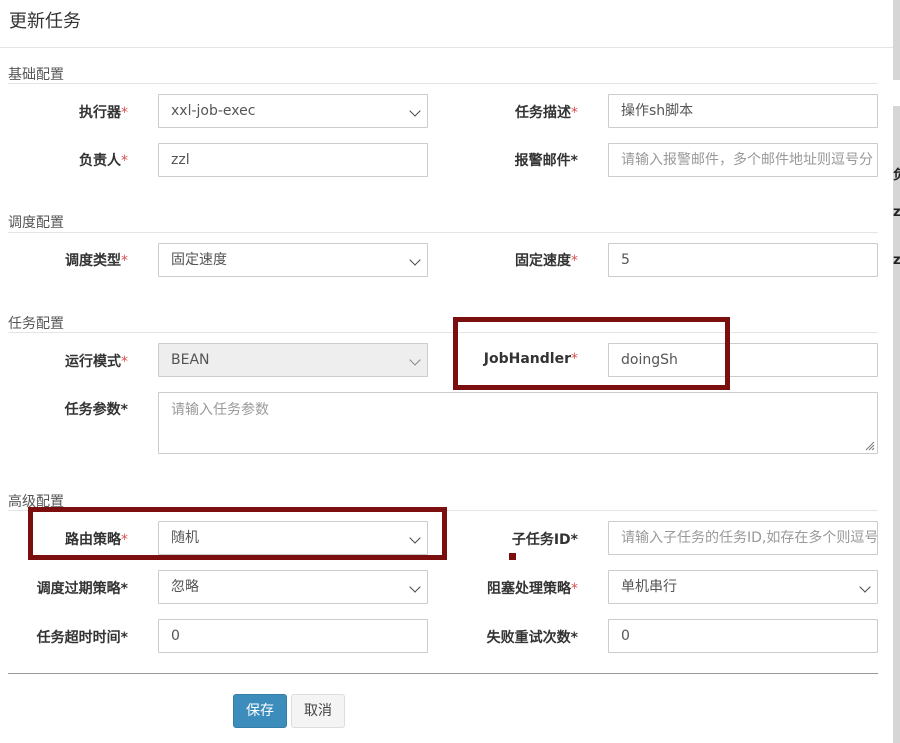 This screenshot has width=900, height=743. Describe the element at coordinates (743, 260) in the screenshot. I see `fixed-rate-input: 5` at that location.